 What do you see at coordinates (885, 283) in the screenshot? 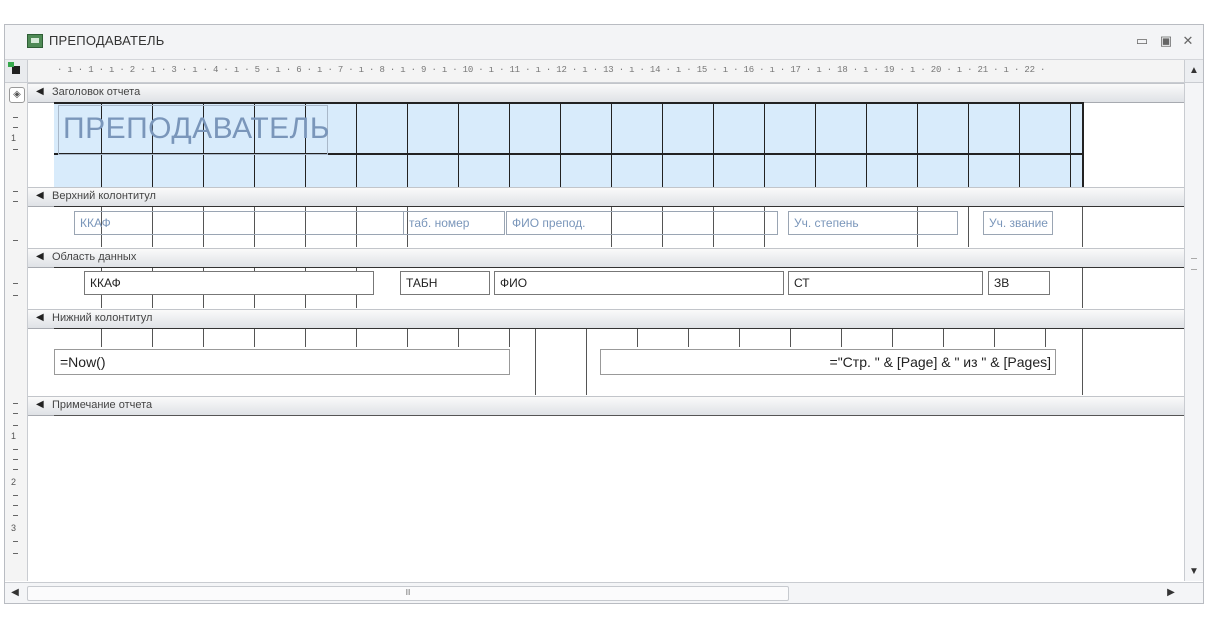
I see `field-st: СТ` at bounding box center [885, 283].